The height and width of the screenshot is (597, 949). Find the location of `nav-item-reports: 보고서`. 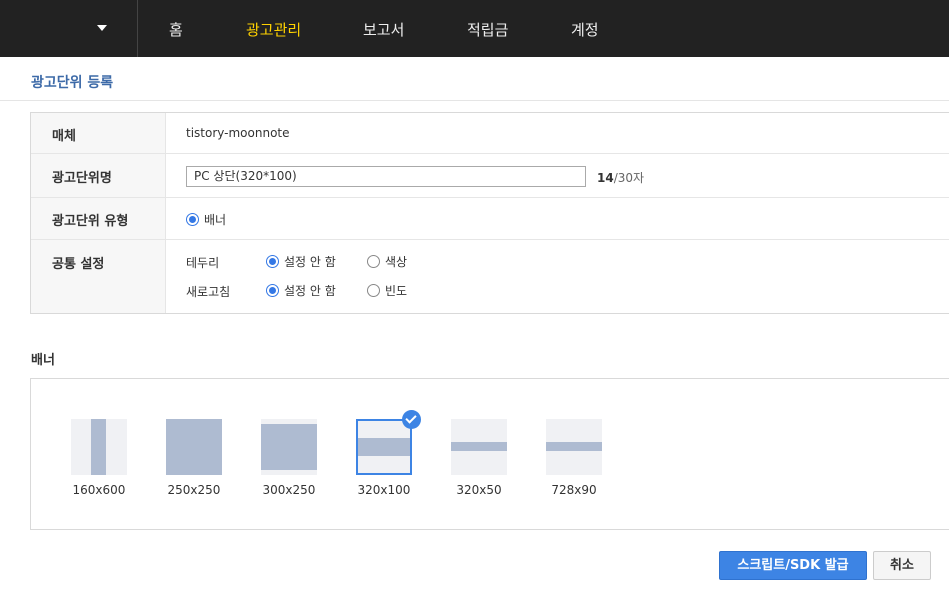

nav-item-reports: 보고서 is located at coordinates (383, 29).